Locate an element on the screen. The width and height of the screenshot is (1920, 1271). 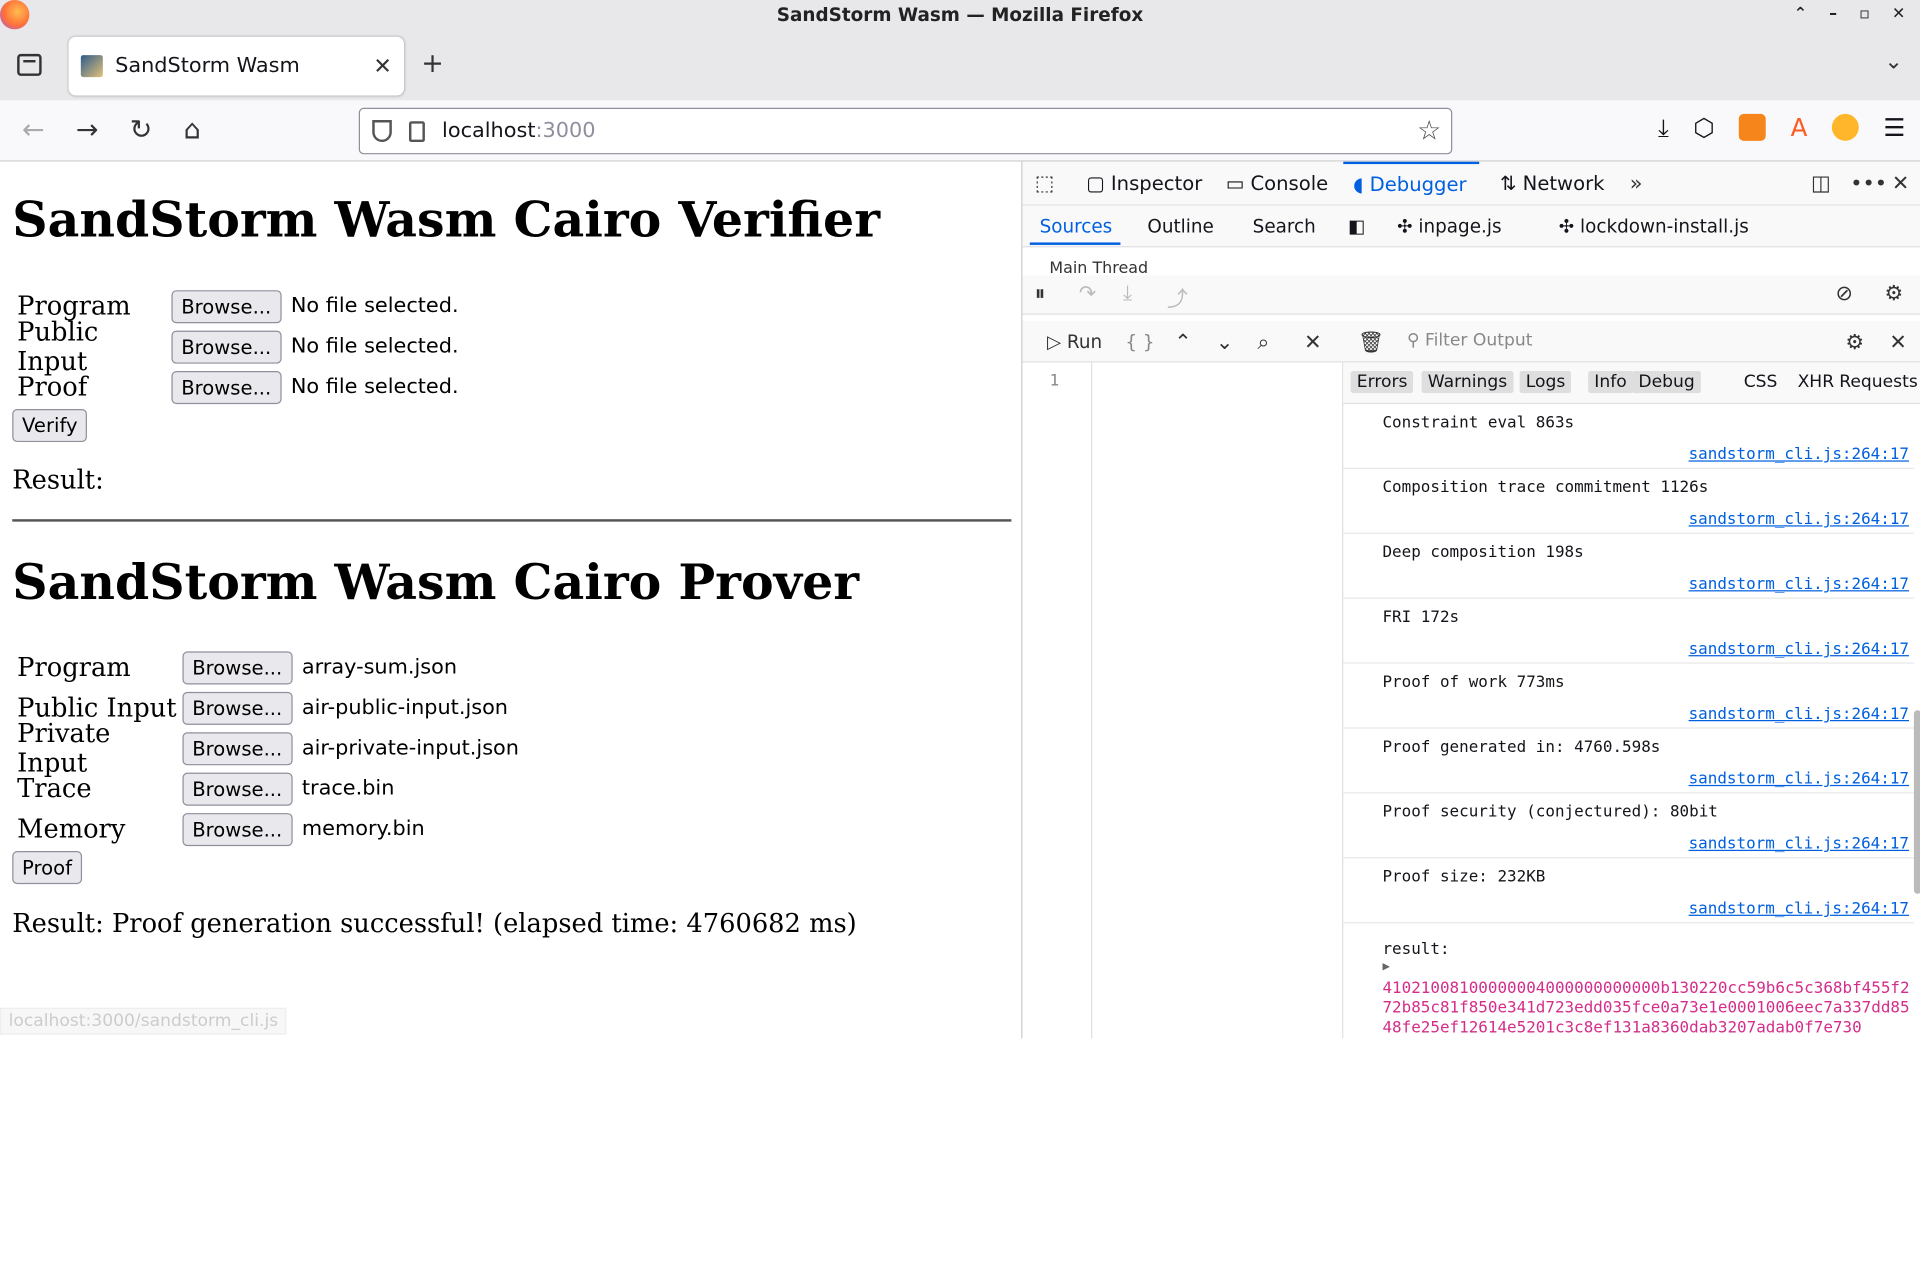
chevron-down-icon: ⌄ is located at coordinates (1224, 343).